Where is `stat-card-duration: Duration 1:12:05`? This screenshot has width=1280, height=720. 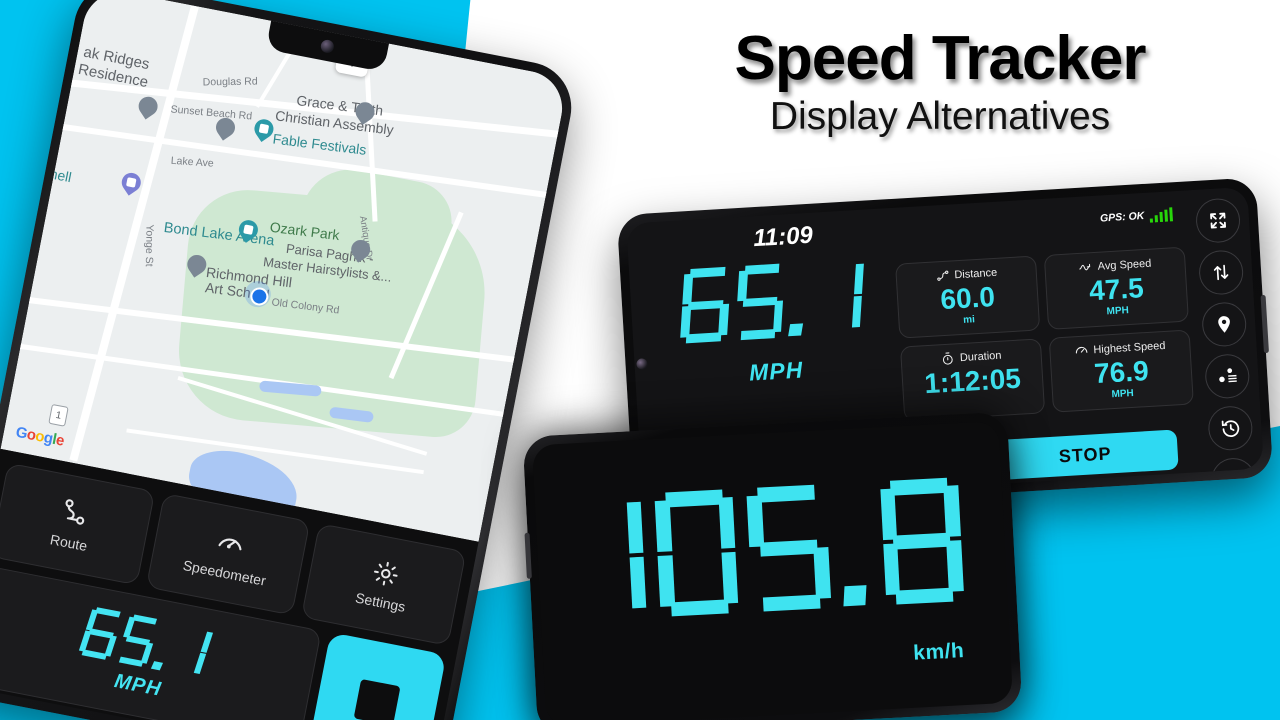 stat-card-duration: Duration 1:12:05 is located at coordinates (972, 380).